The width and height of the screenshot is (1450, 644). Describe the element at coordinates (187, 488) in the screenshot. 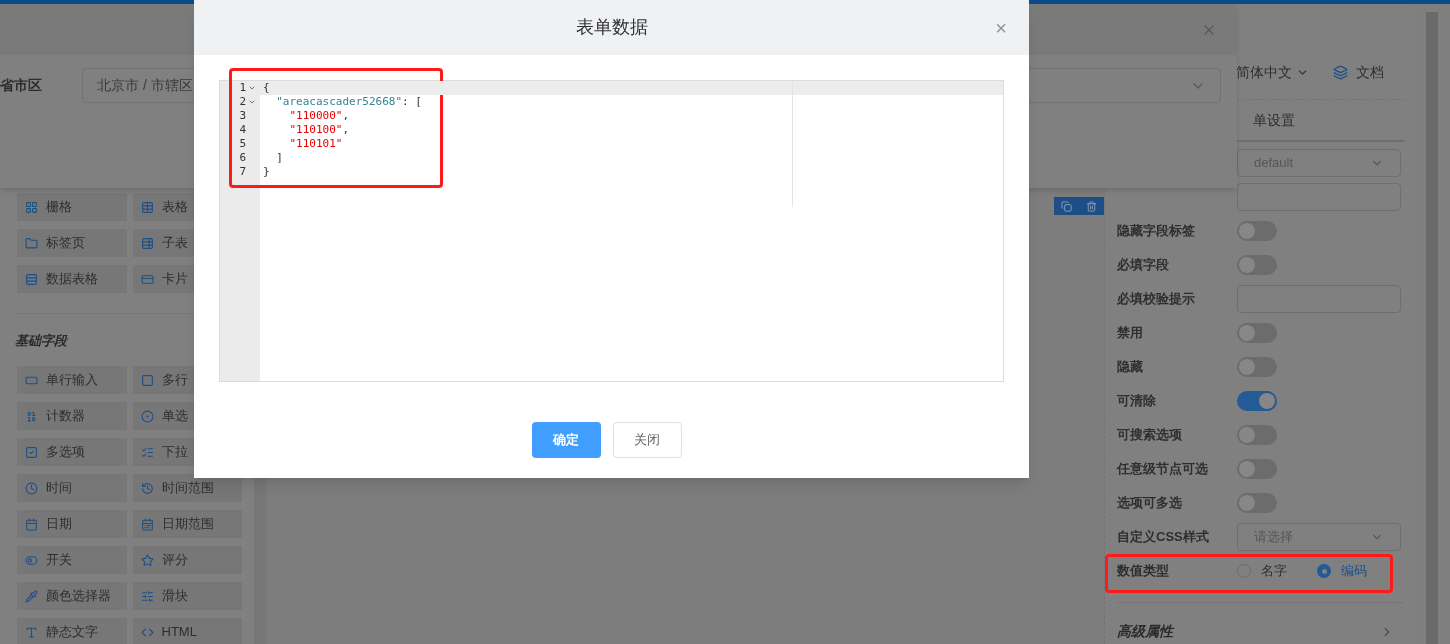

I see `palette-item: 时间范围` at that location.